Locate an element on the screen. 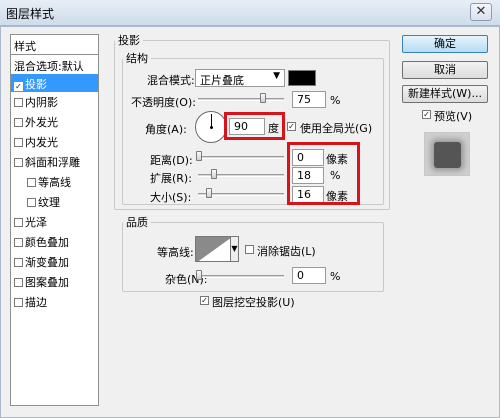  angle-dial is located at coordinates (211, 127).